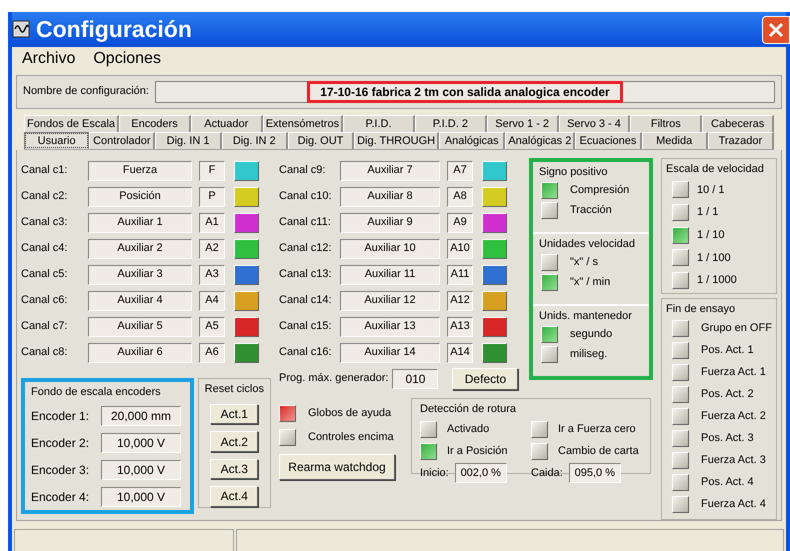 This screenshot has height=551, width=790. Describe the element at coordinates (397, 140) in the screenshot. I see `tab: Dig. THROUGH` at that location.